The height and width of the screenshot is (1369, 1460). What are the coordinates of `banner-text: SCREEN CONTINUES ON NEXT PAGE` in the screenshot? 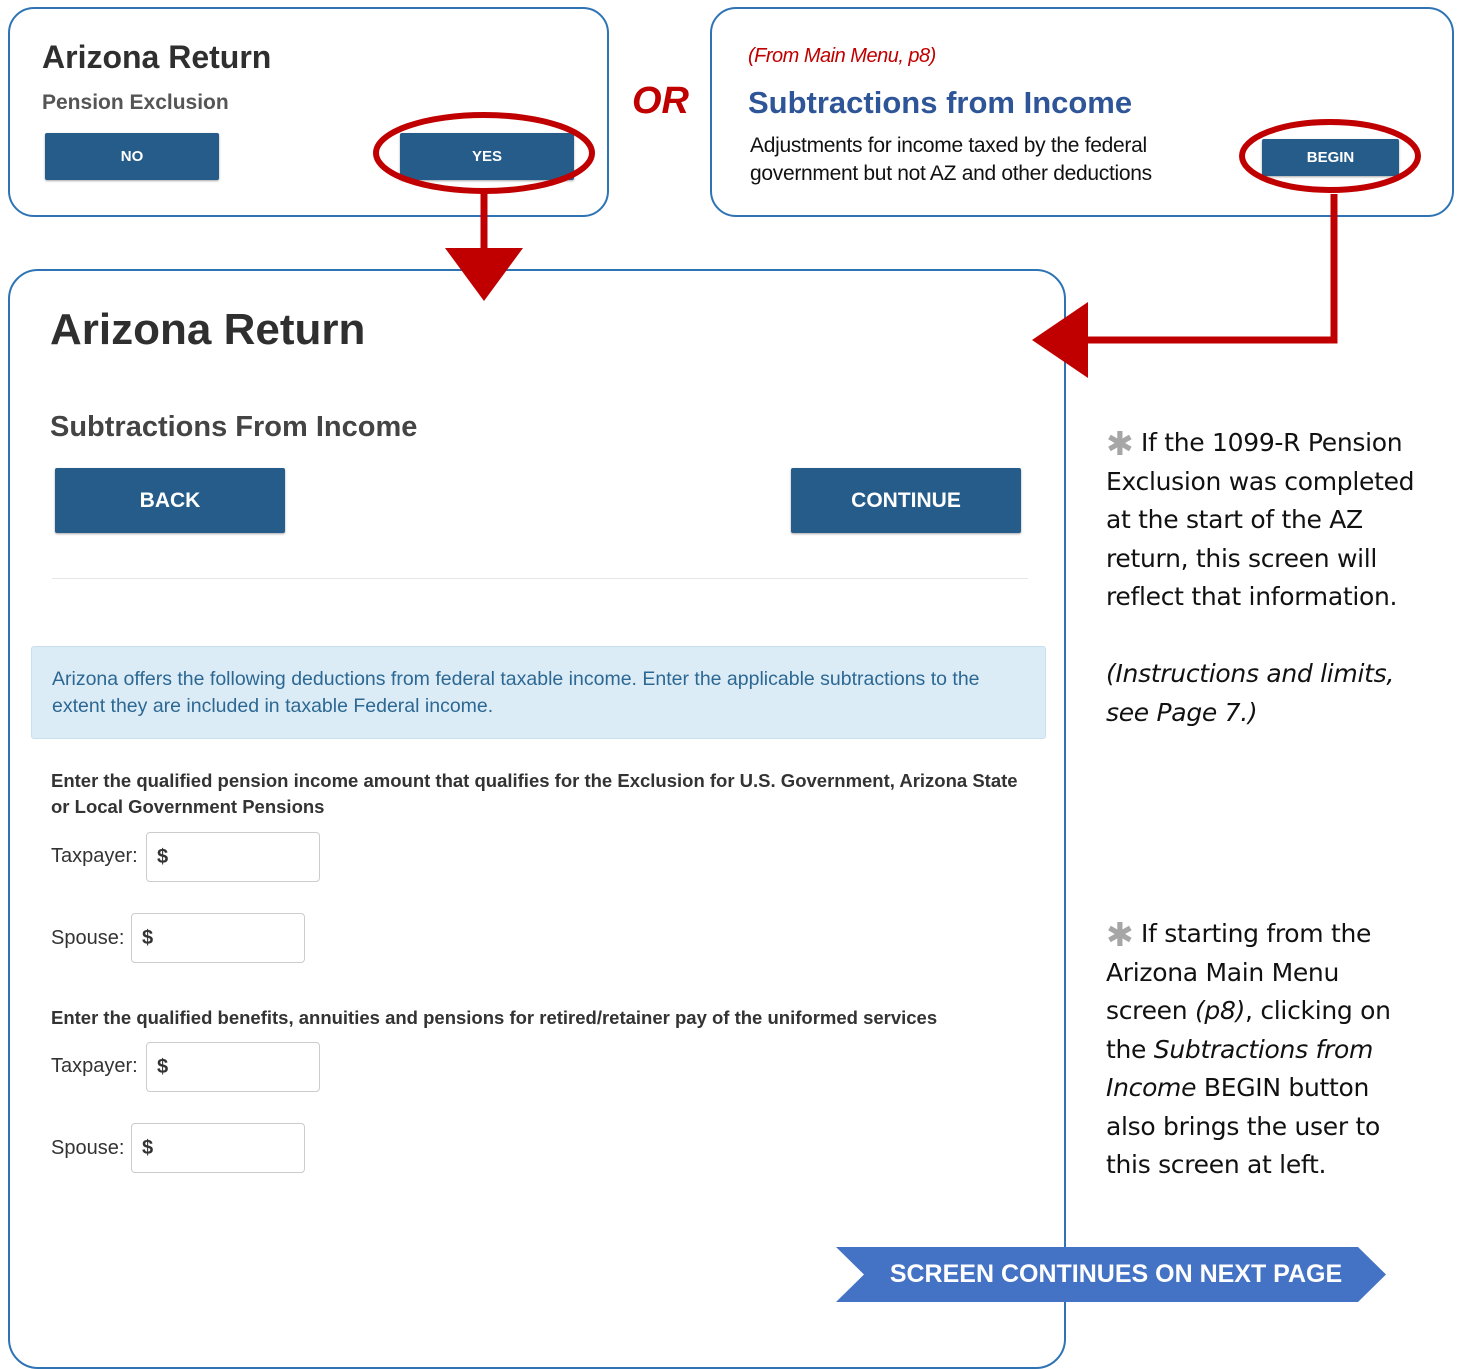 It's located at (1116, 1274).